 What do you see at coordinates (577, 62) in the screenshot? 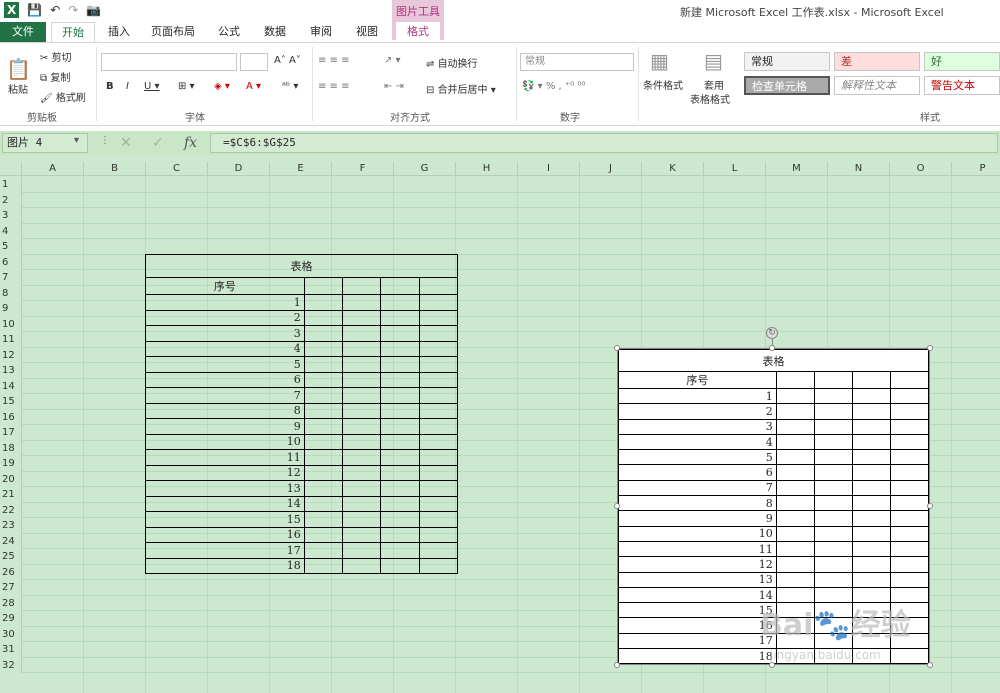
I see `number-format-dropdown: 常规` at bounding box center [577, 62].